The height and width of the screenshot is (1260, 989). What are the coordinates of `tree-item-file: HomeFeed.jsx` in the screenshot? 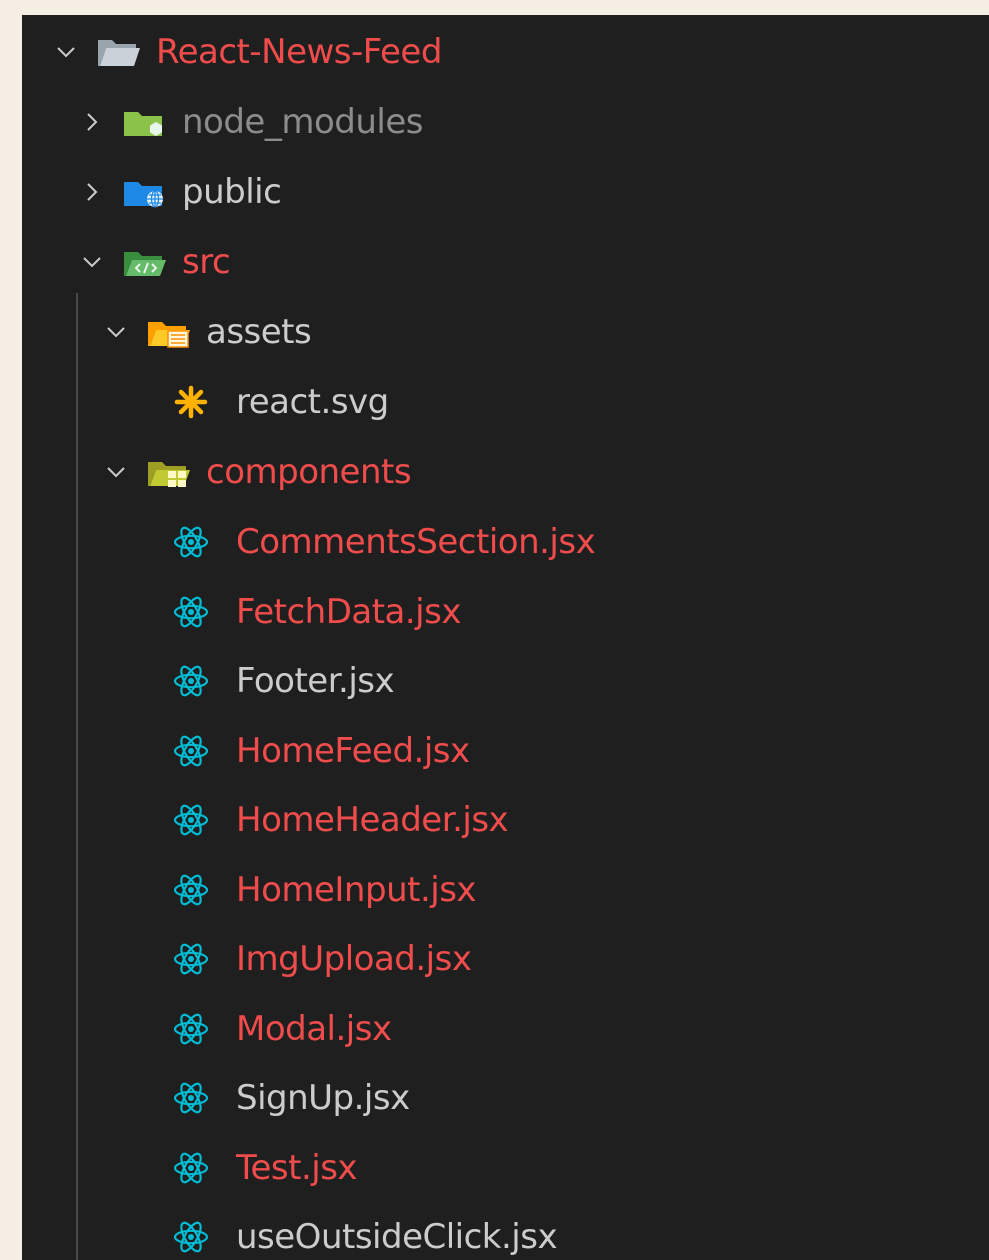 It's located at (505, 751).